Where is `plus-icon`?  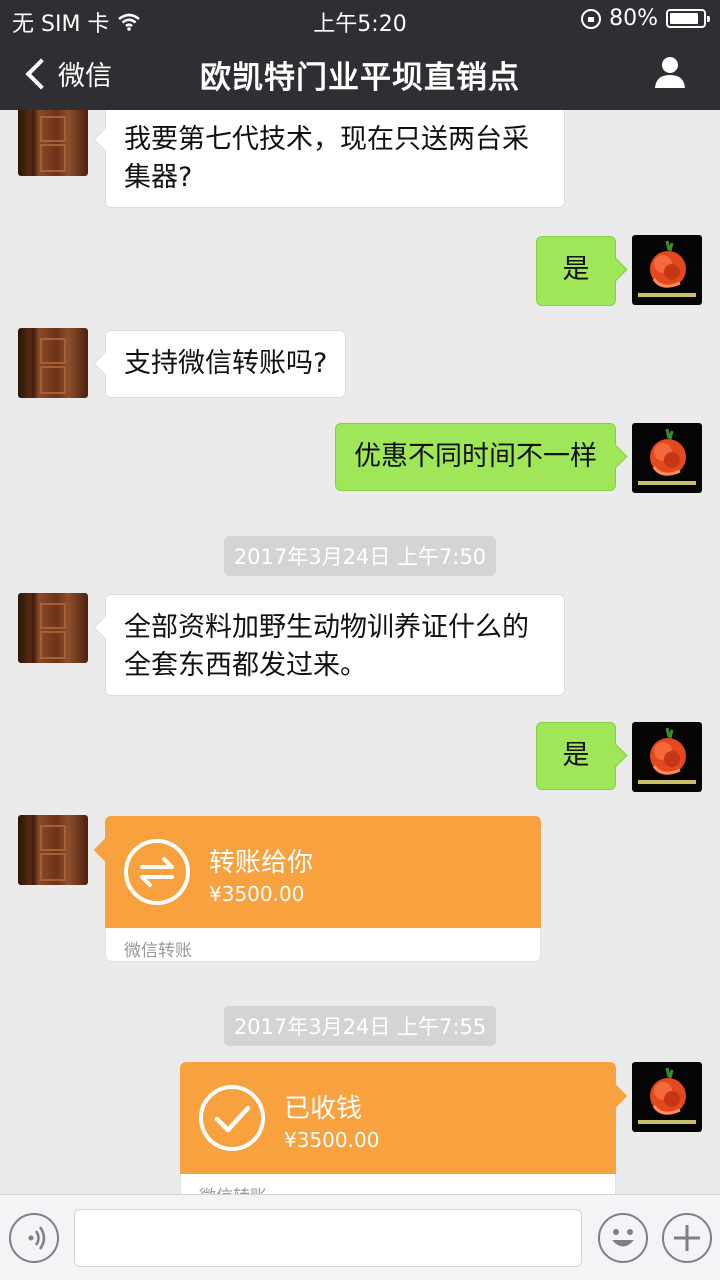 plus-icon is located at coordinates (687, 1238).